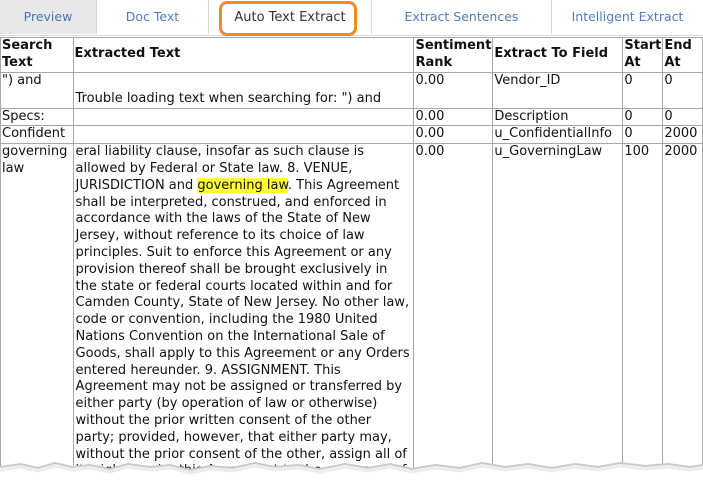 This screenshot has height=495, width=703. I want to click on tab-preview: Preview, so click(48, 17).